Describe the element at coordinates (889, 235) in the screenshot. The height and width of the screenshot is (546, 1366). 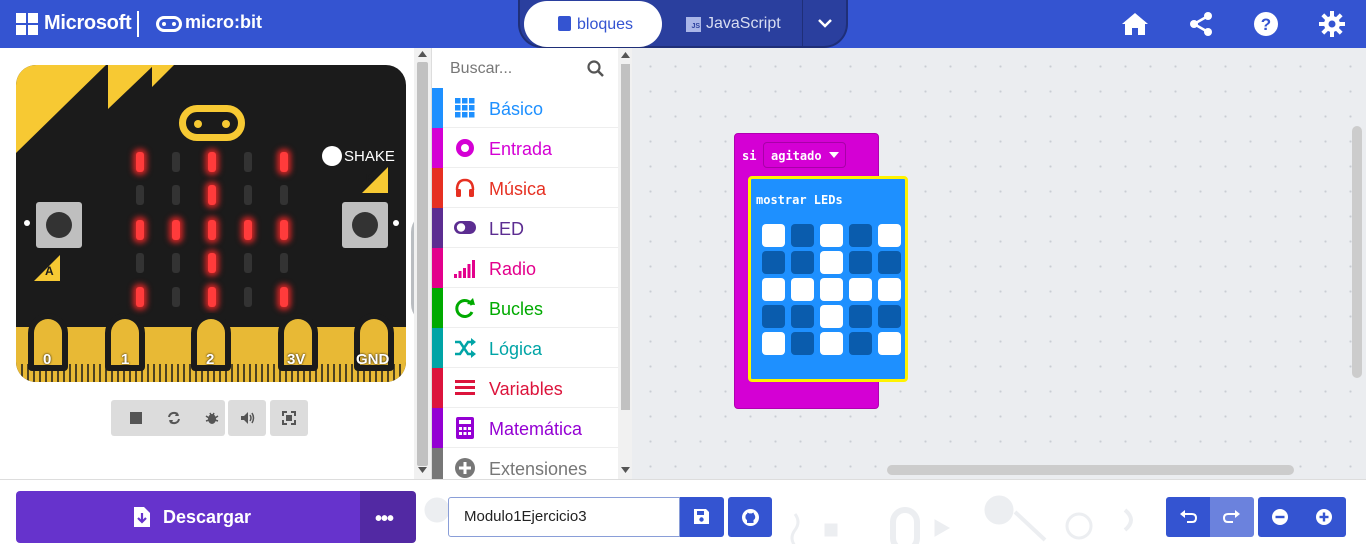
I see `led-toggle-r0-c4` at that location.